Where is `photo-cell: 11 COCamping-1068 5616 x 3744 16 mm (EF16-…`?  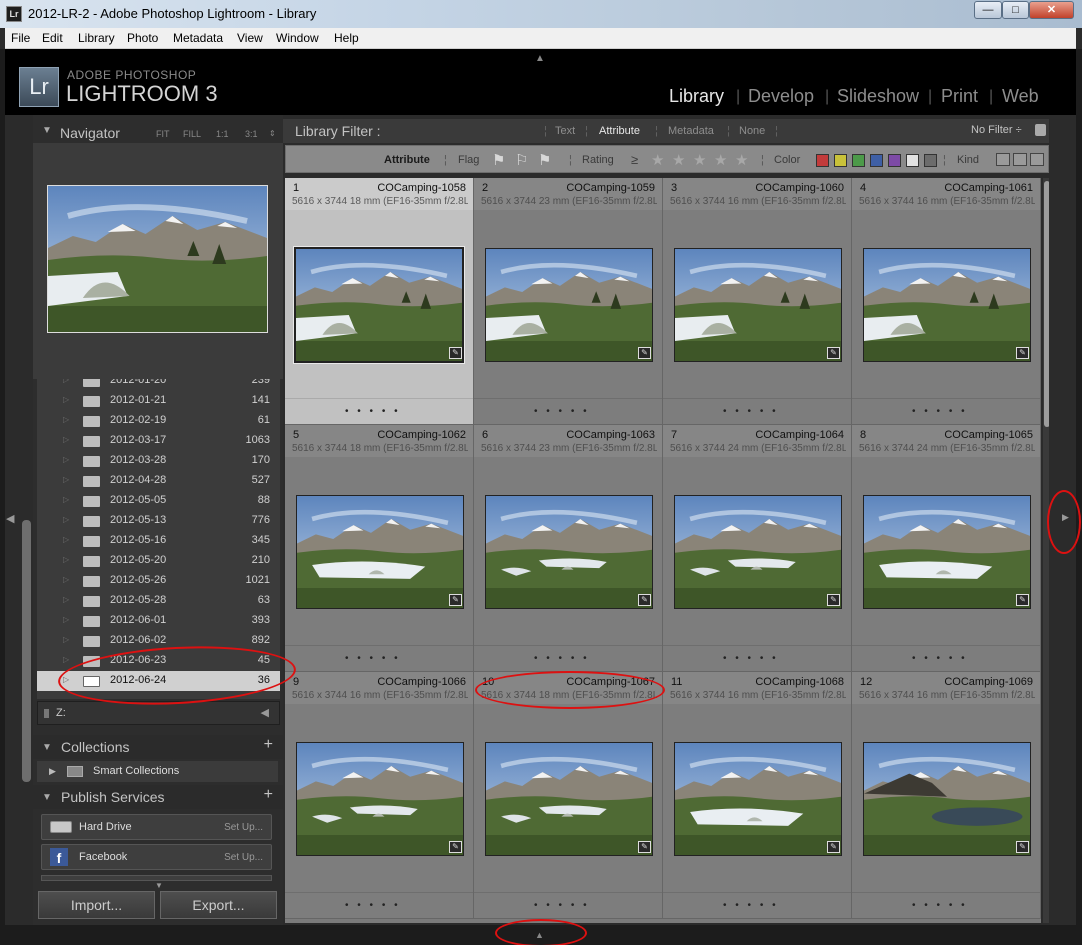 photo-cell: 11 COCamping-1068 5616 x 3744 16 mm (EF16-… is located at coordinates (757, 795).